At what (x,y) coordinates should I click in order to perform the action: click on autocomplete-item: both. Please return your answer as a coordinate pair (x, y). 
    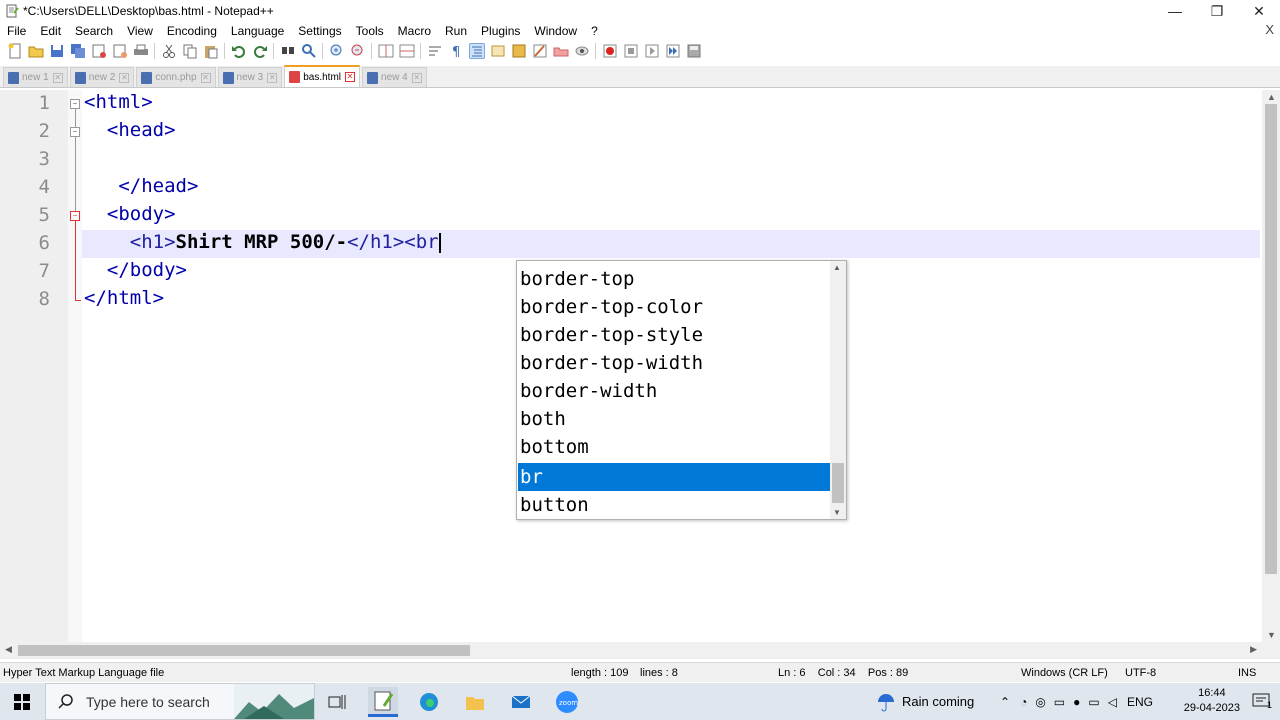
    Looking at the image, I should click on (674, 419).